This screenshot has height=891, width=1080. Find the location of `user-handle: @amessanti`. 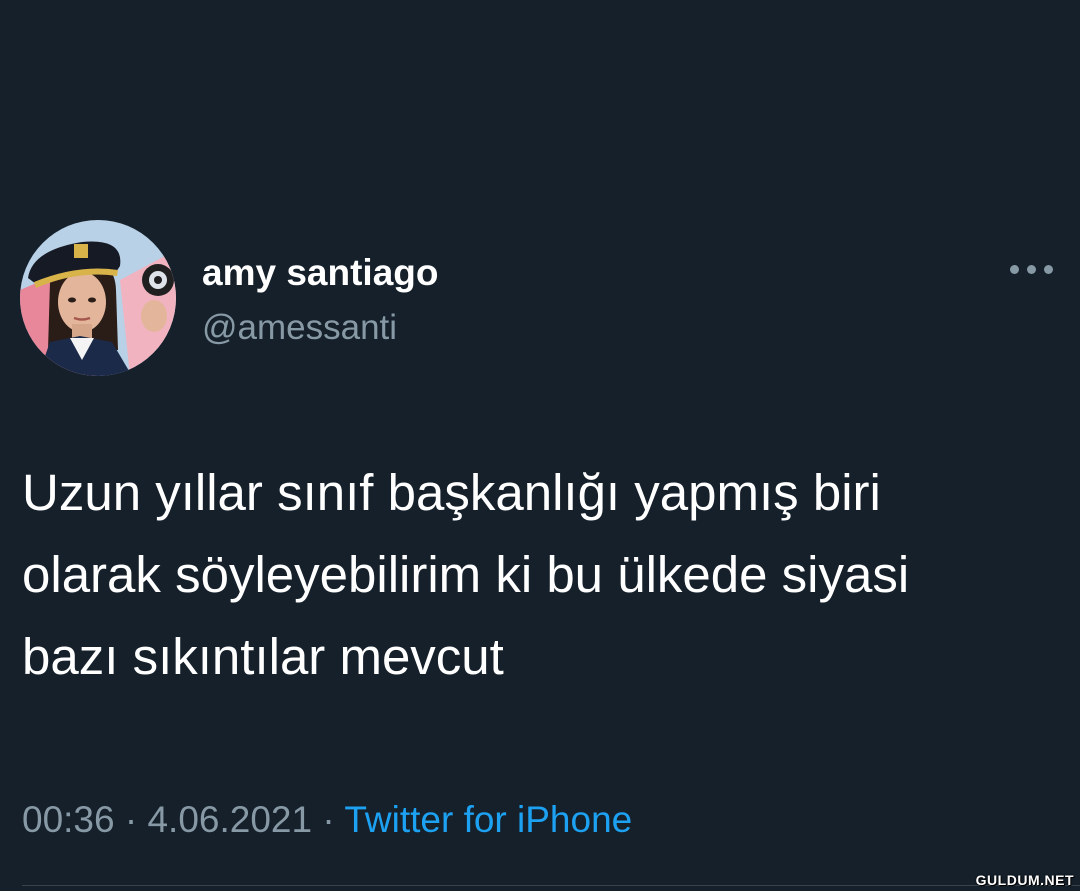

user-handle: @amessanti is located at coordinates (299, 328).